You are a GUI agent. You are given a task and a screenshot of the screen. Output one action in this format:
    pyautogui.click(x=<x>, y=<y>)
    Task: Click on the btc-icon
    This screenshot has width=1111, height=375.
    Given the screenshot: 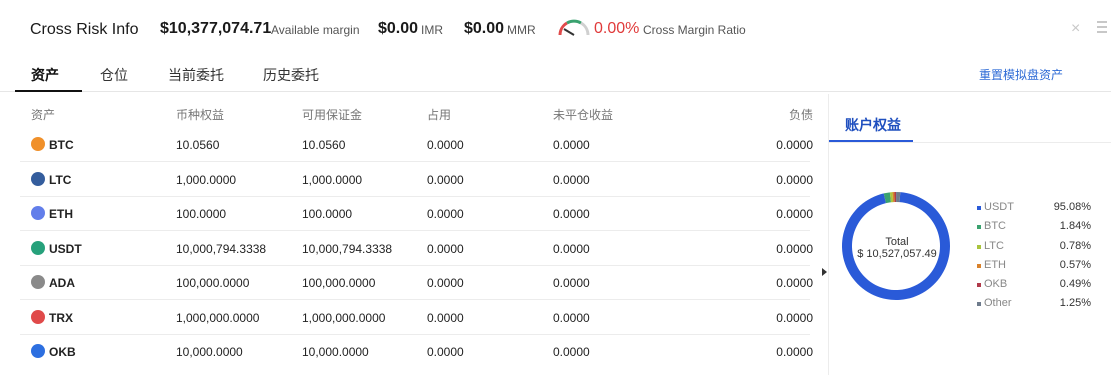 What is the action you would take?
    pyautogui.click(x=38, y=144)
    